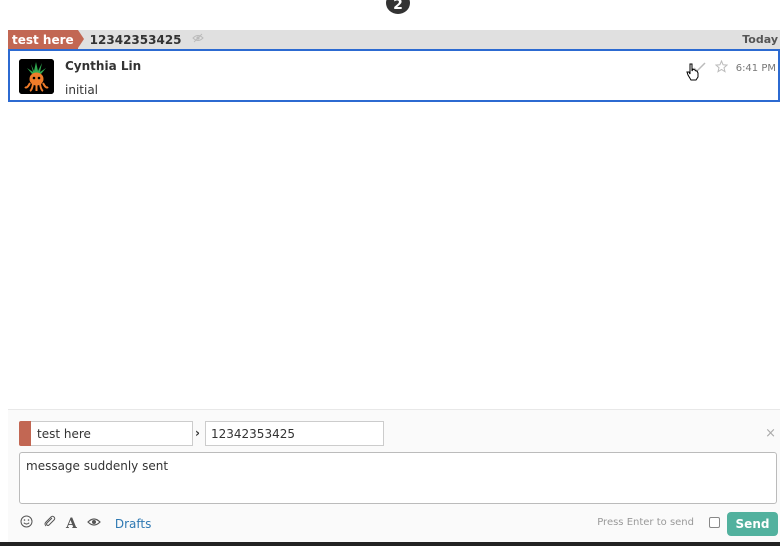  What do you see at coordinates (760, 39) in the screenshot?
I see `date-label: Today` at bounding box center [760, 39].